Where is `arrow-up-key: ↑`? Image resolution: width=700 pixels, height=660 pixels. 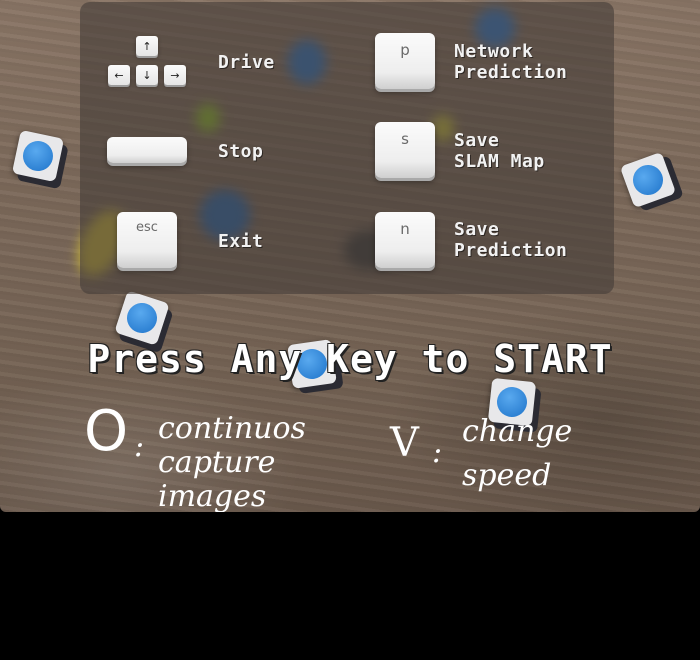
arrow-up-key: ↑ is located at coordinates (147, 46).